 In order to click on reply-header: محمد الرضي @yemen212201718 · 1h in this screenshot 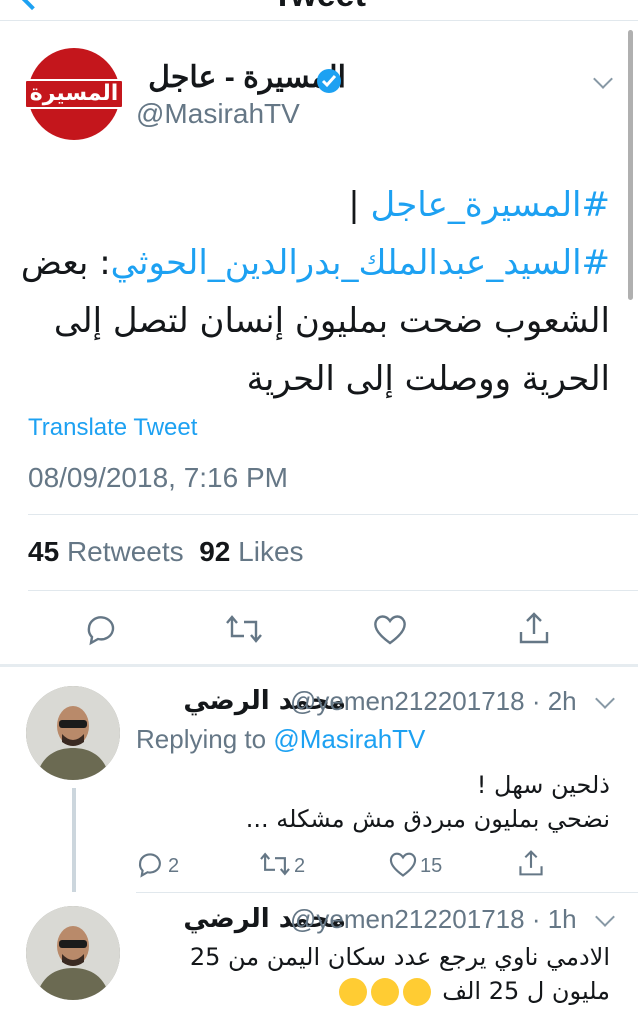, I will do `click(376, 920)`.